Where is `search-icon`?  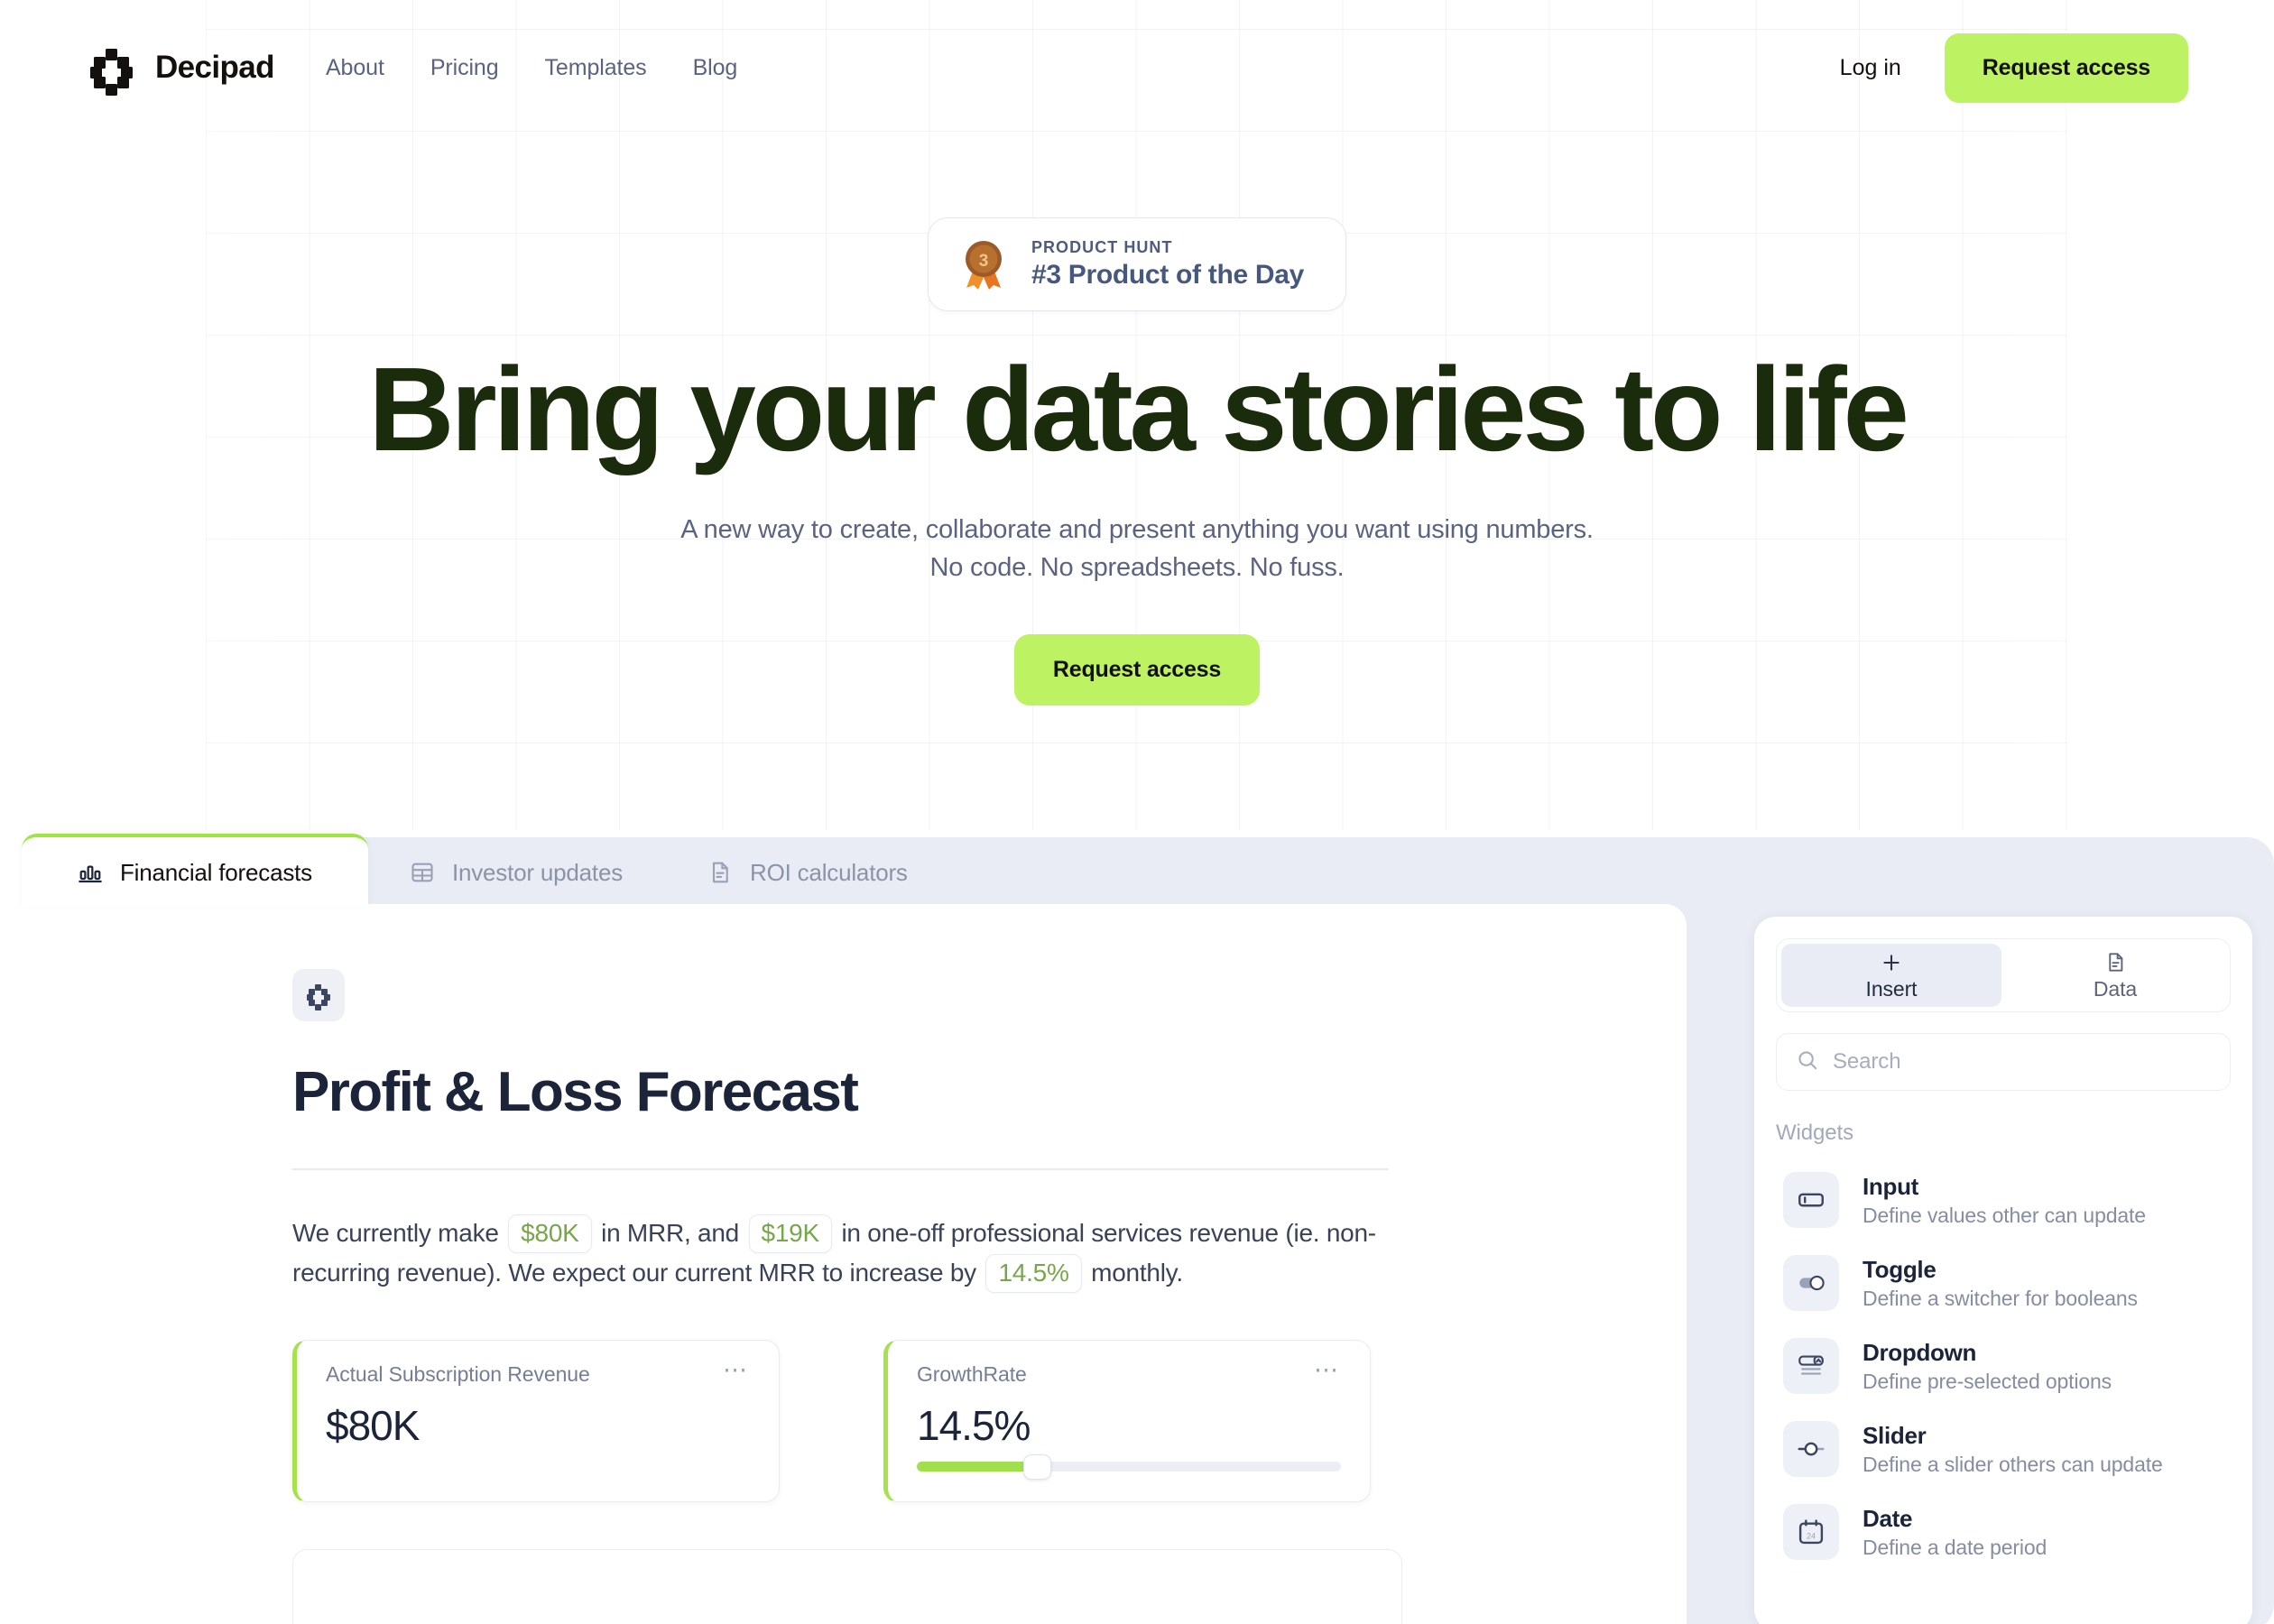 search-icon is located at coordinates (1808, 1062).